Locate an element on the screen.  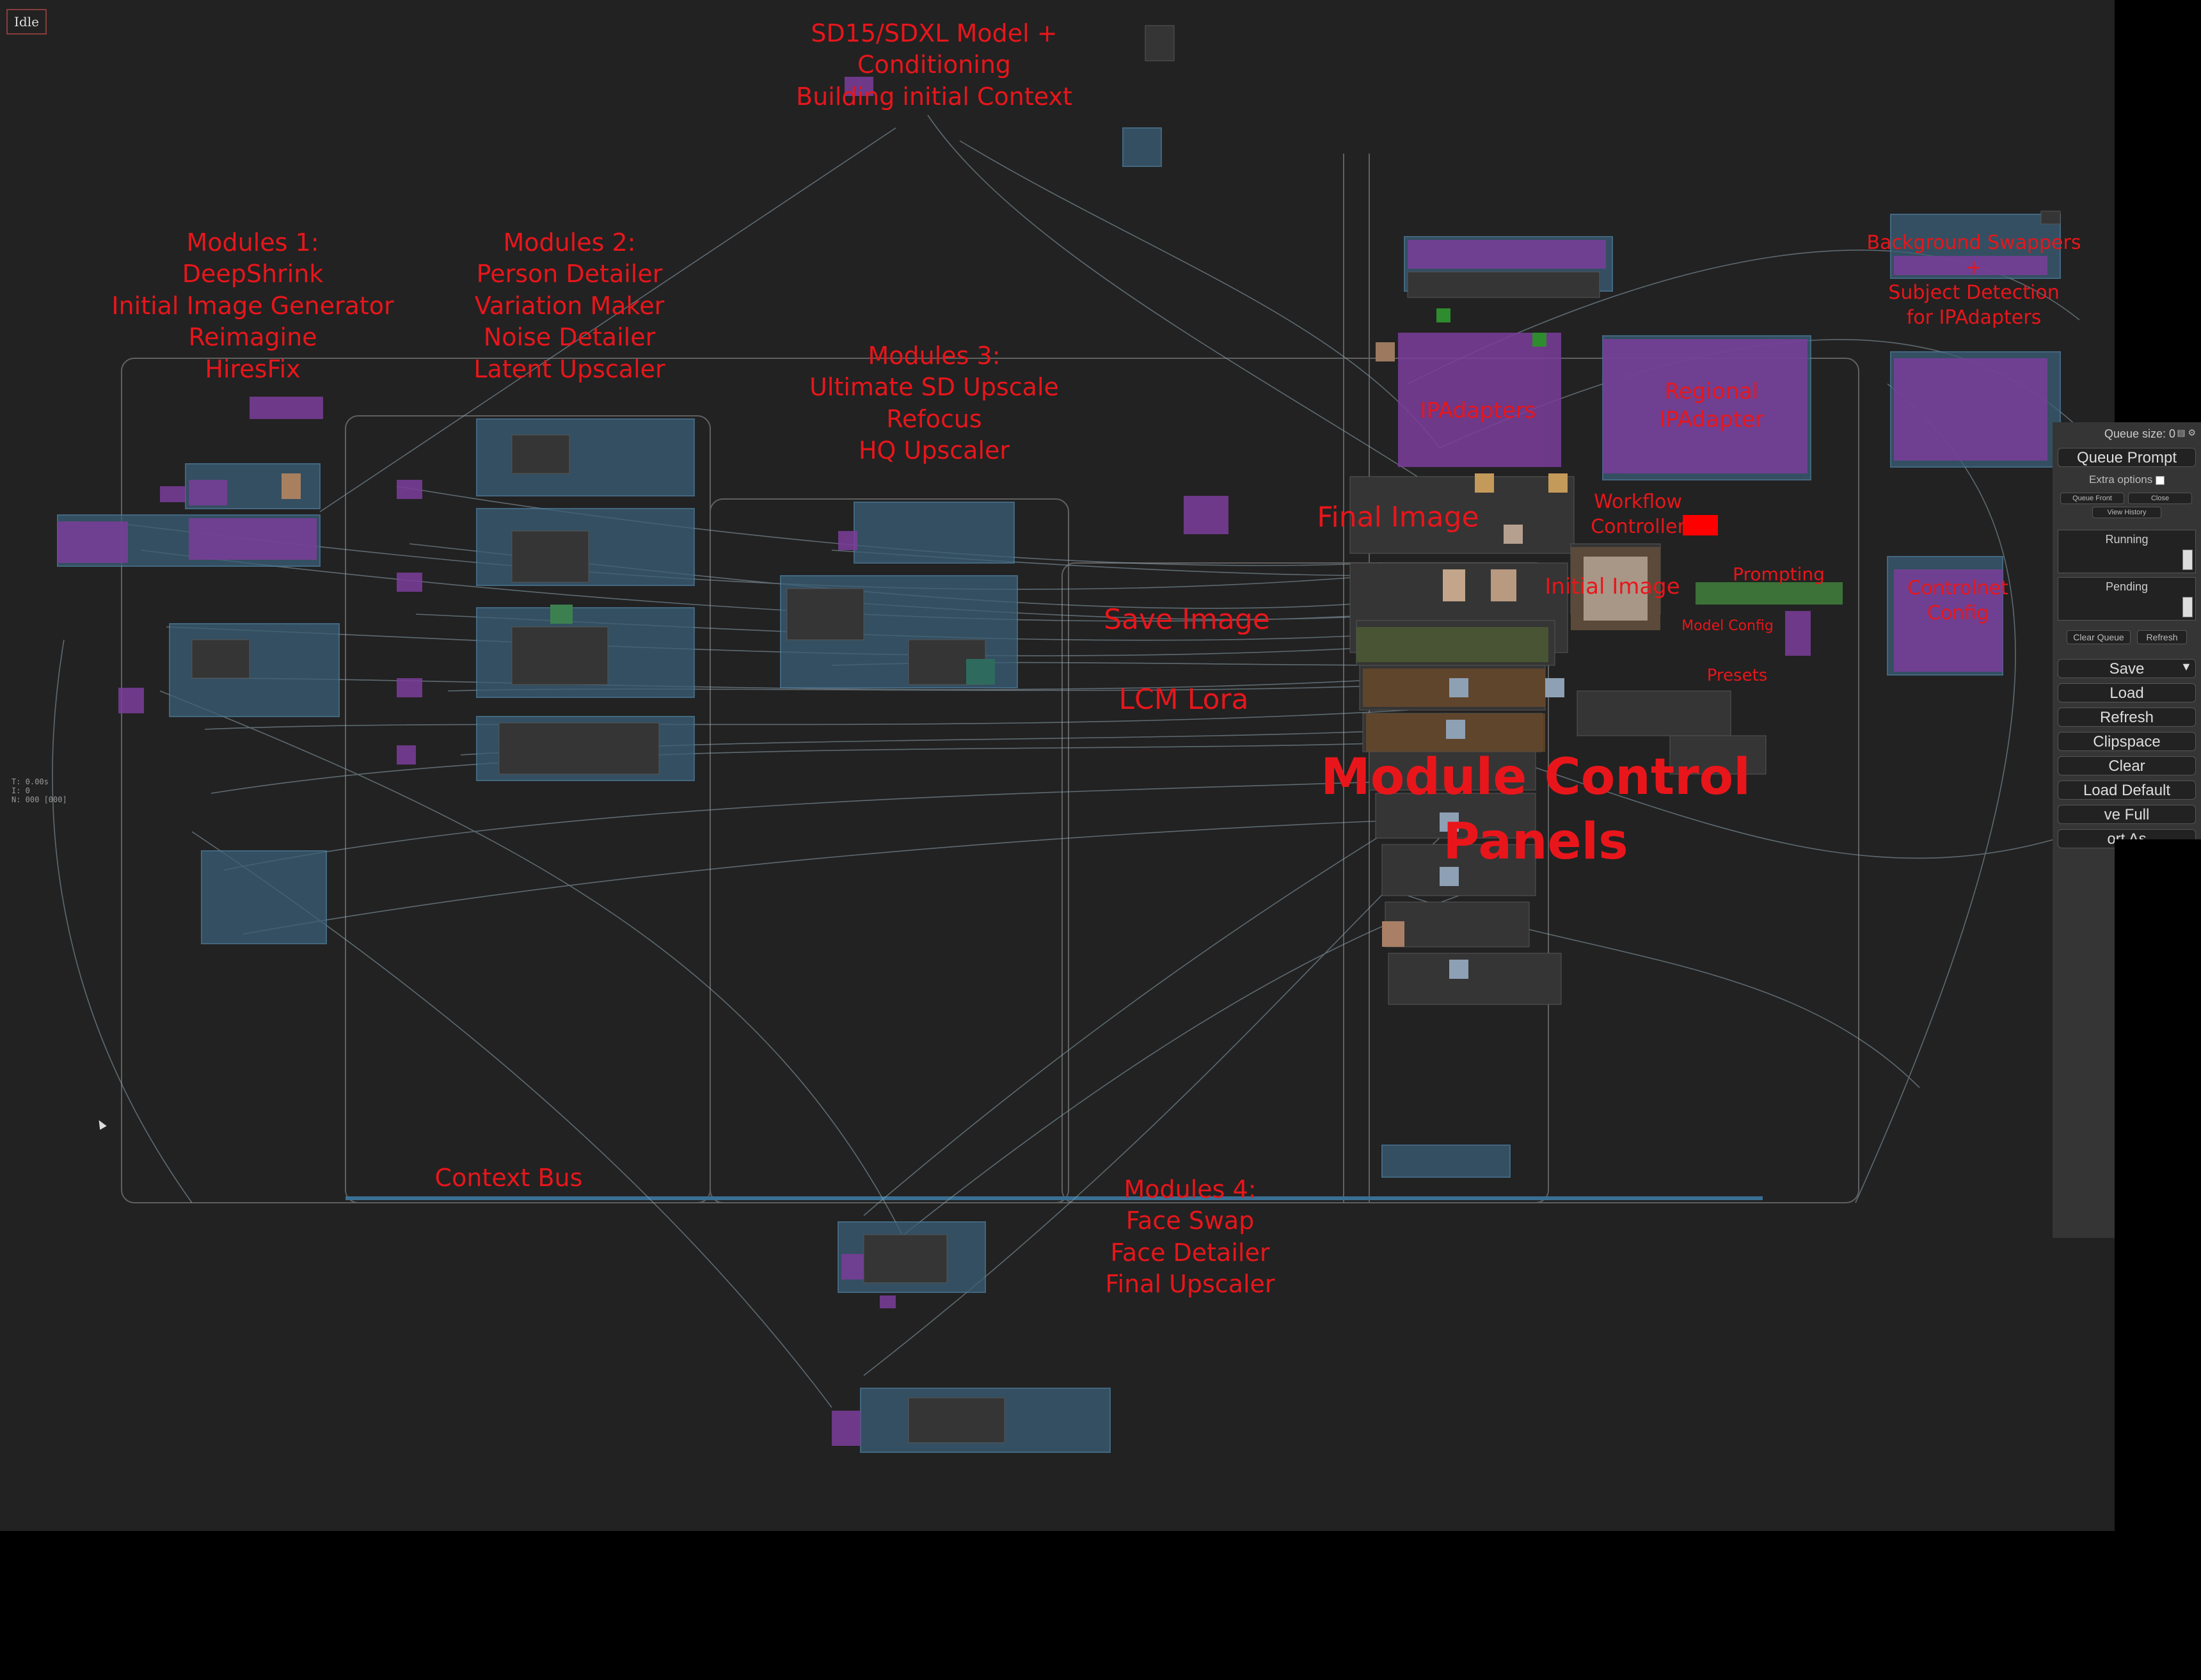
refresh-queue-button: Refresh is located at coordinates (2162, 637).